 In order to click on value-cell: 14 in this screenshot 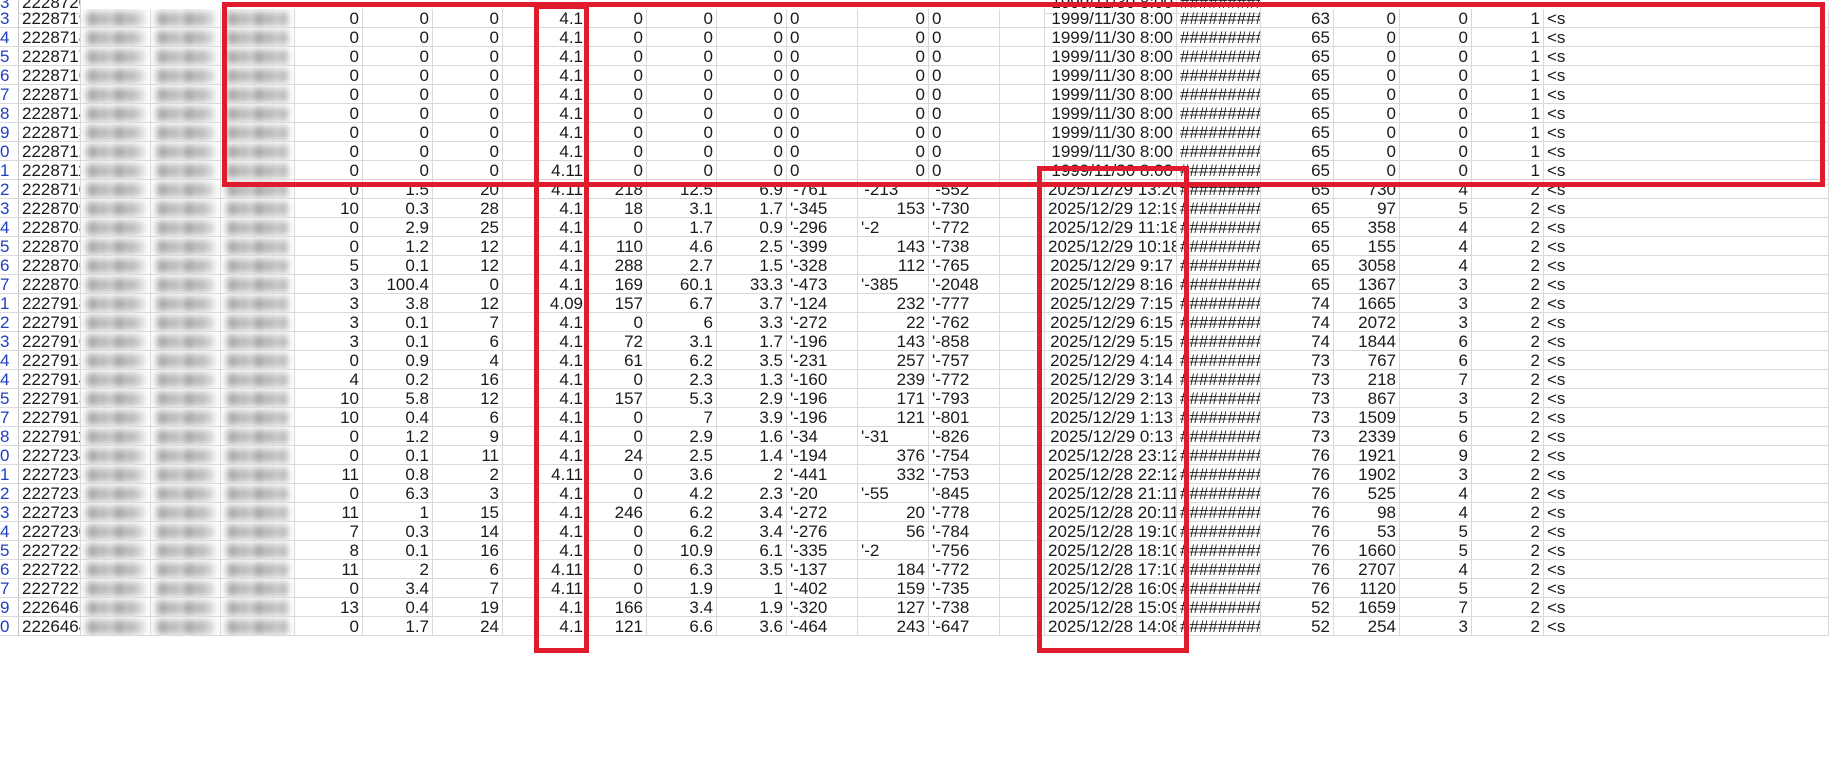, I will do `click(468, 531)`.